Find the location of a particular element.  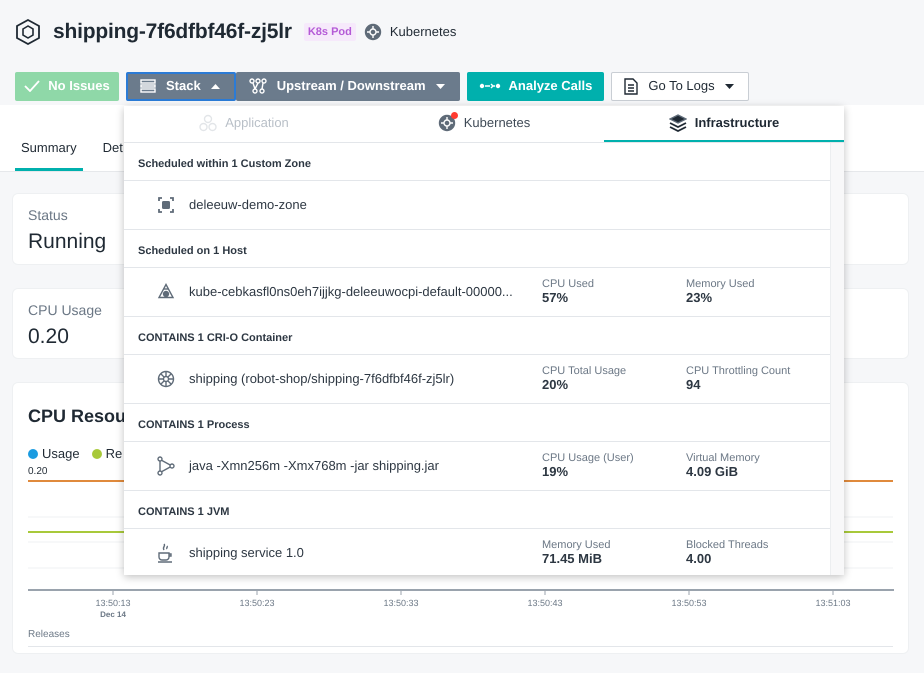

type-tag: K8s Pod is located at coordinates (330, 31).